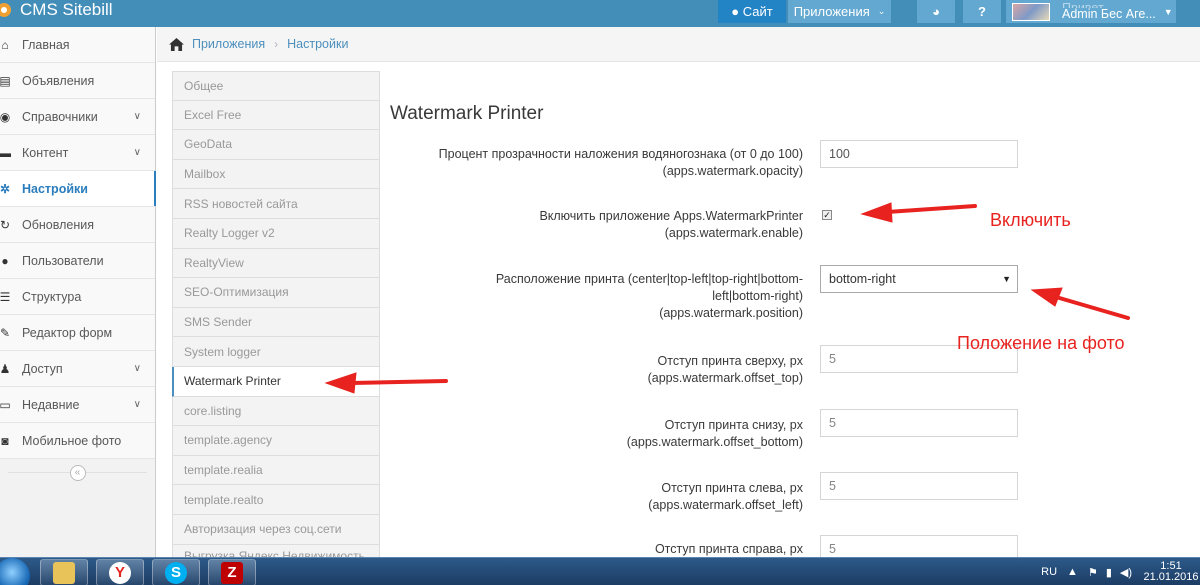 The height and width of the screenshot is (585, 1200). I want to click on skype-icon: S, so click(176, 572).